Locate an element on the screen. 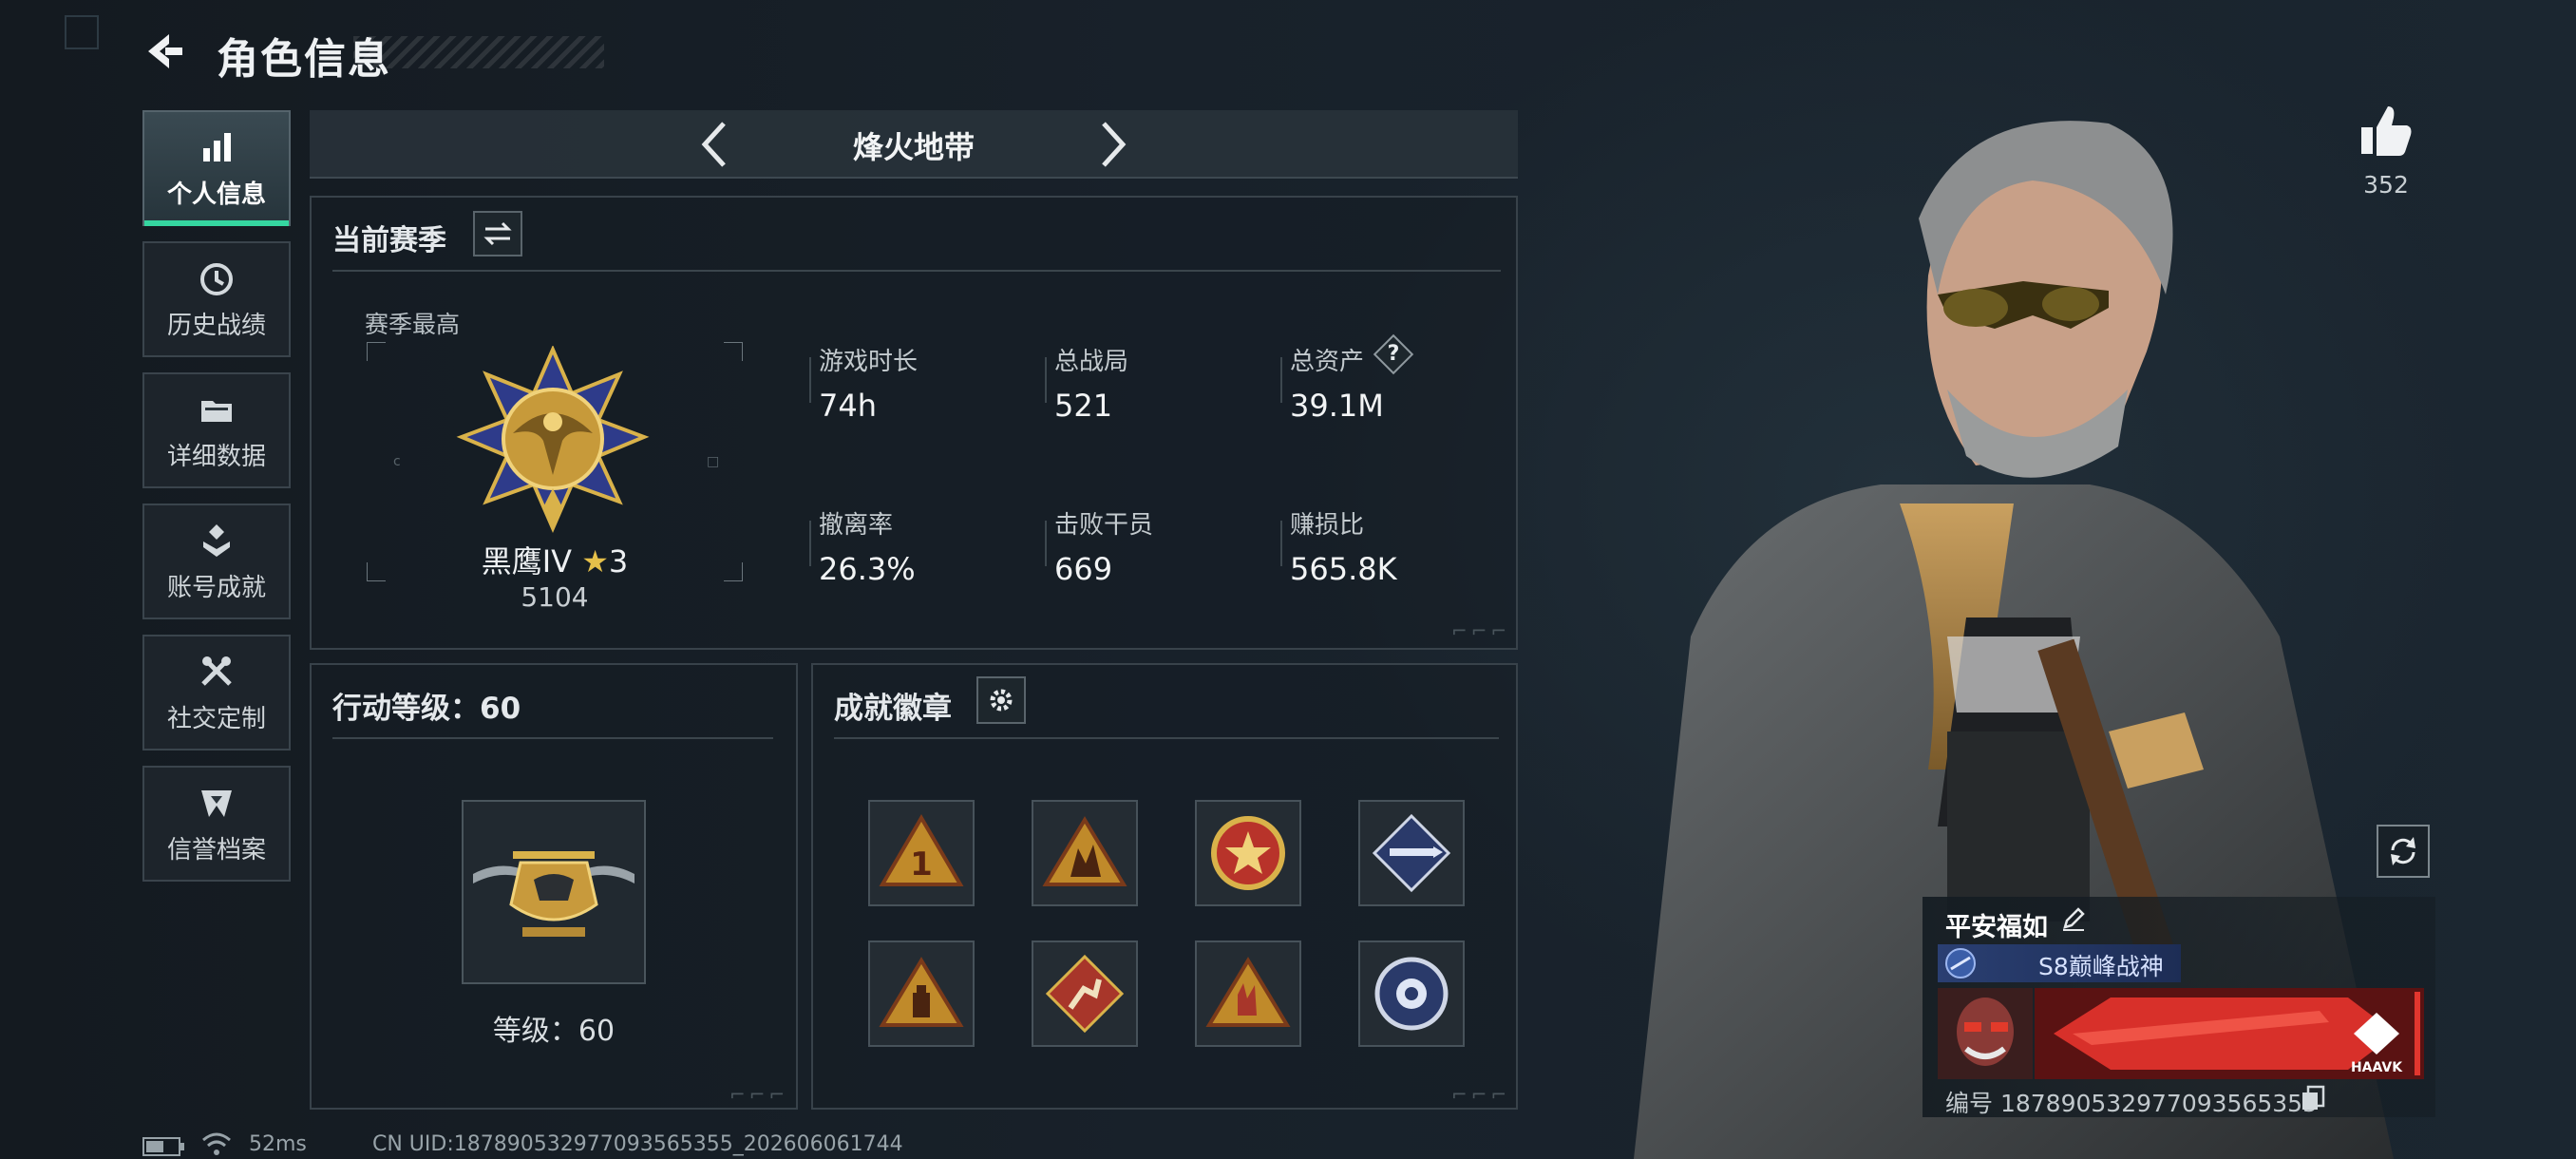 The height and width of the screenshot is (1159, 2576). stat-value-total-matches: 521 is located at coordinates (1083, 406).